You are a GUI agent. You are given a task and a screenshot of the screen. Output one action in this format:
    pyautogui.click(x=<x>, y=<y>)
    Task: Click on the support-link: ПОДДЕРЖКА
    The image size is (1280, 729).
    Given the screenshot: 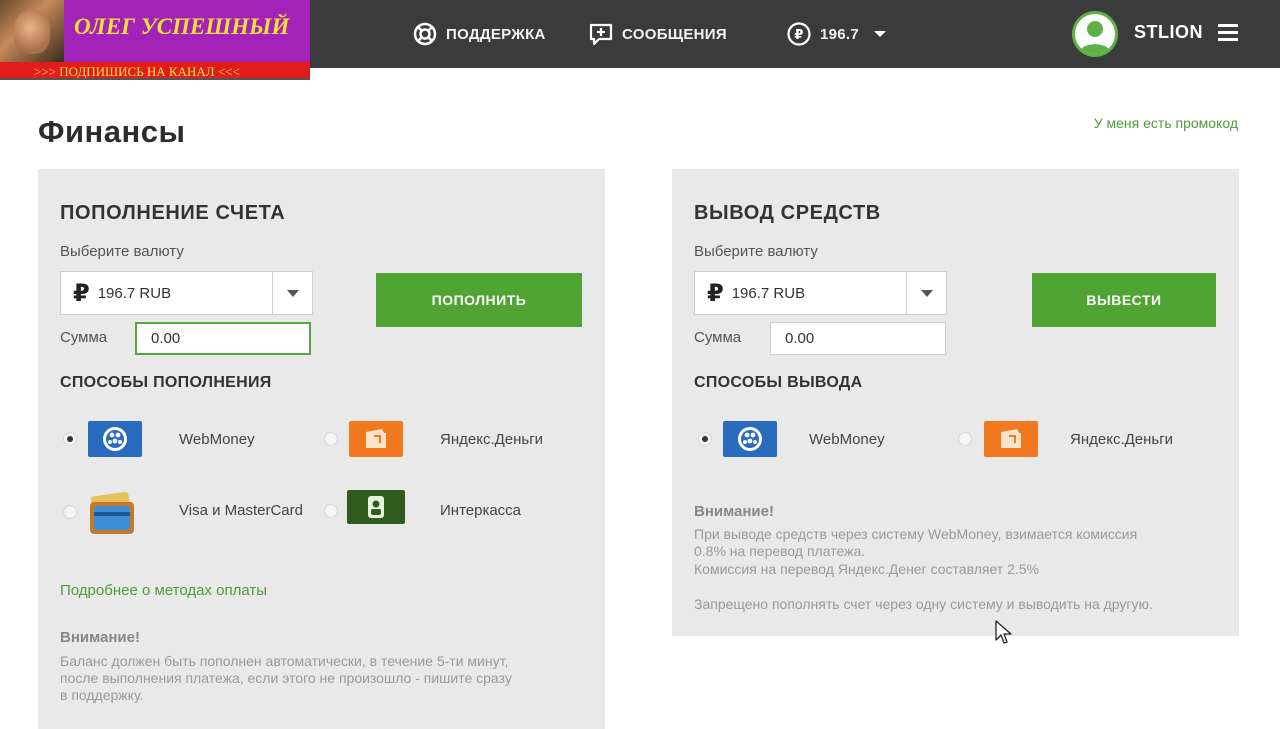 What is the action you would take?
    pyautogui.click(x=479, y=34)
    